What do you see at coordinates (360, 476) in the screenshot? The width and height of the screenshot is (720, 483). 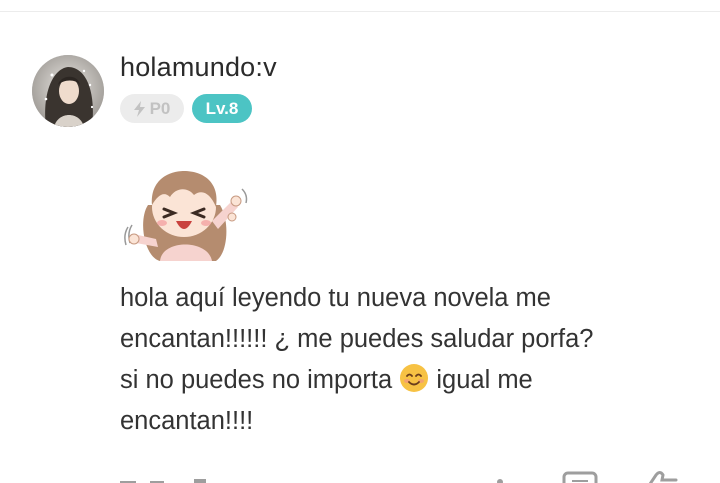 I see `comment-footer-actions` at bounding box center [360, 476].